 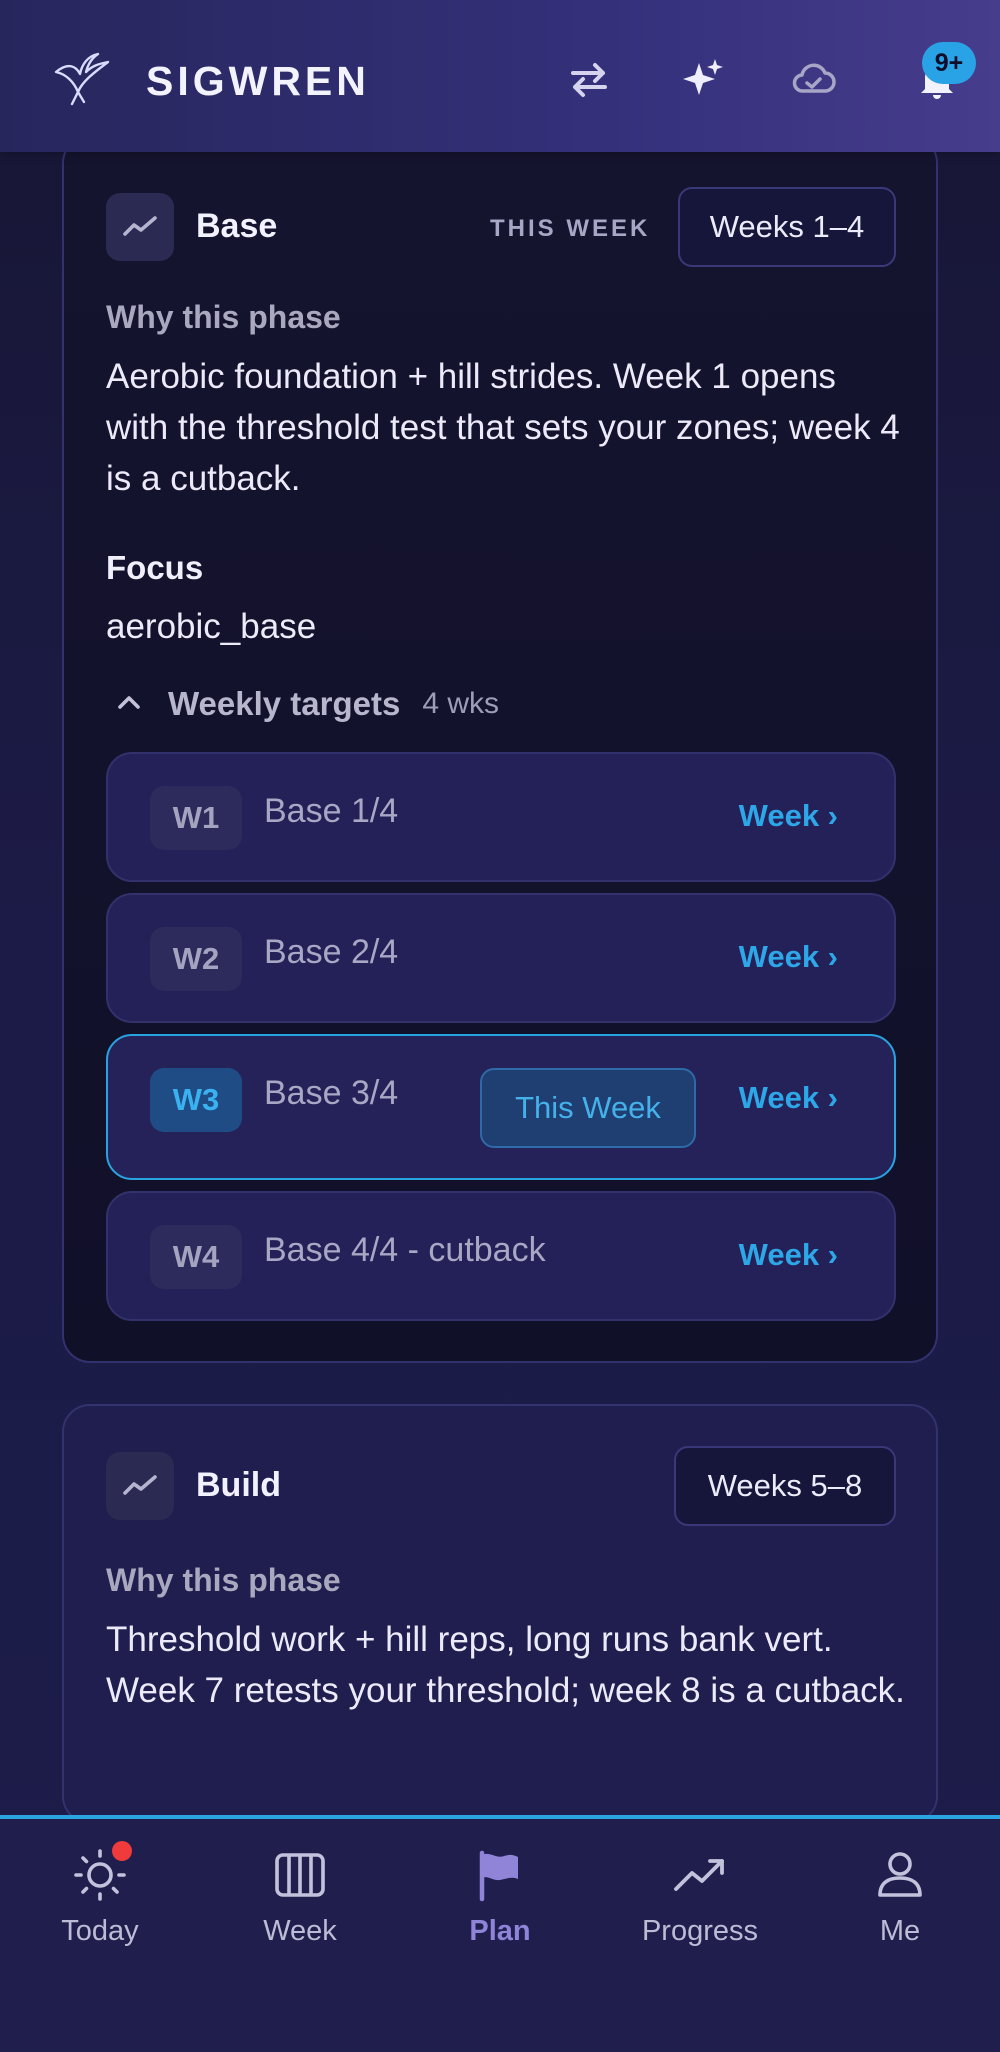 I want to click on nav-label: Me, so click(x=900, y=1931).